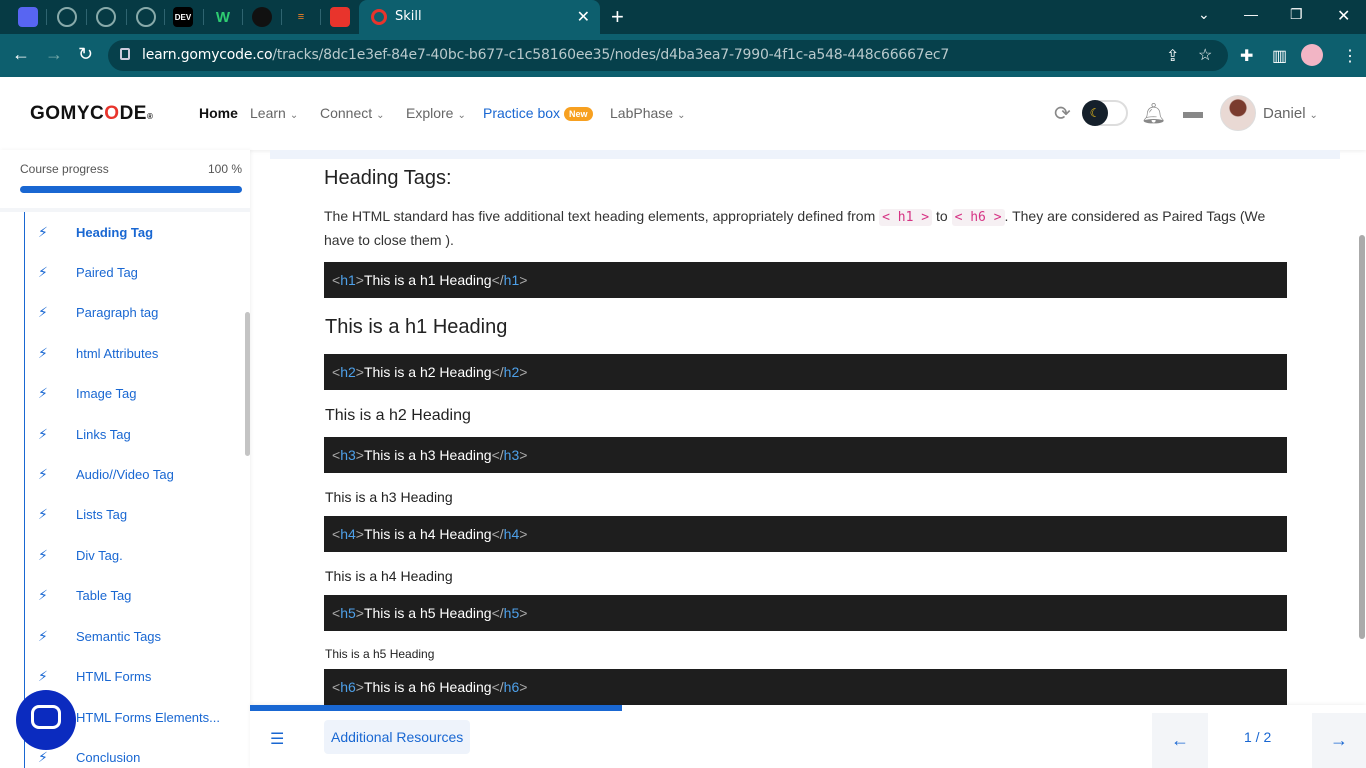 This screenshot has height=768, width=1366. Describe the element at coordinates (1312, 55) in the screenshot. I see `profile-avatar-icon` at that location.